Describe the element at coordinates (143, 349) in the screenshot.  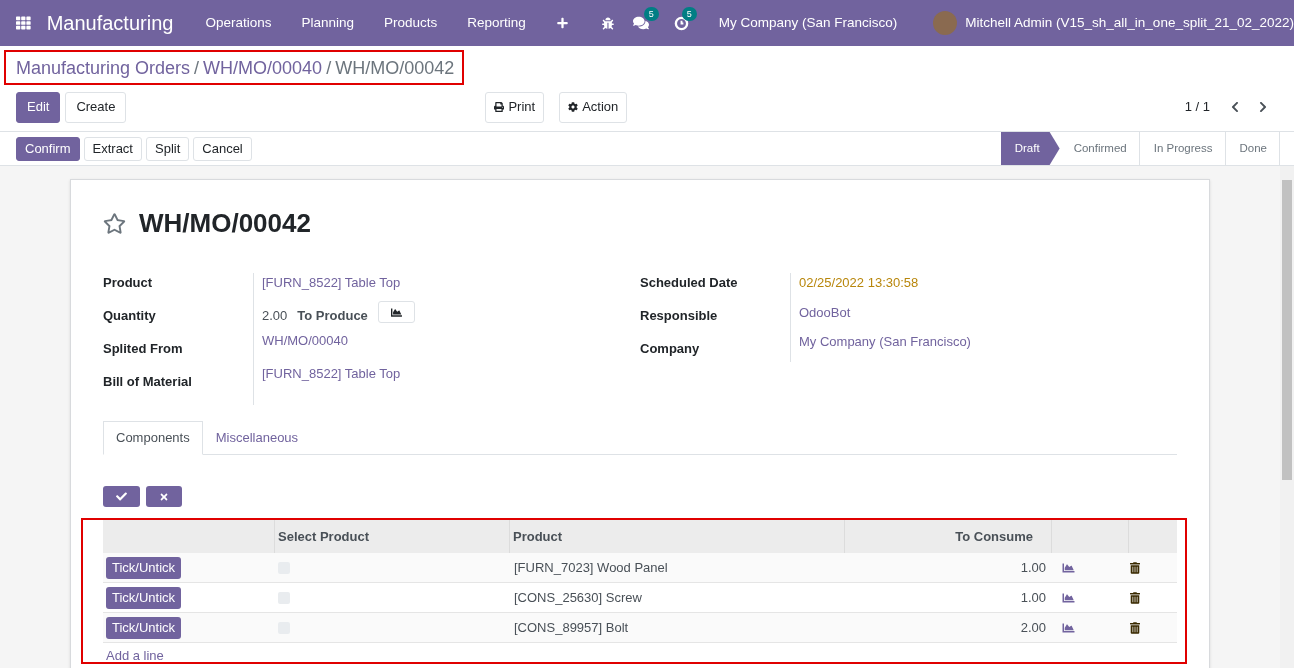
I see `field-label: Splited From` at that location.